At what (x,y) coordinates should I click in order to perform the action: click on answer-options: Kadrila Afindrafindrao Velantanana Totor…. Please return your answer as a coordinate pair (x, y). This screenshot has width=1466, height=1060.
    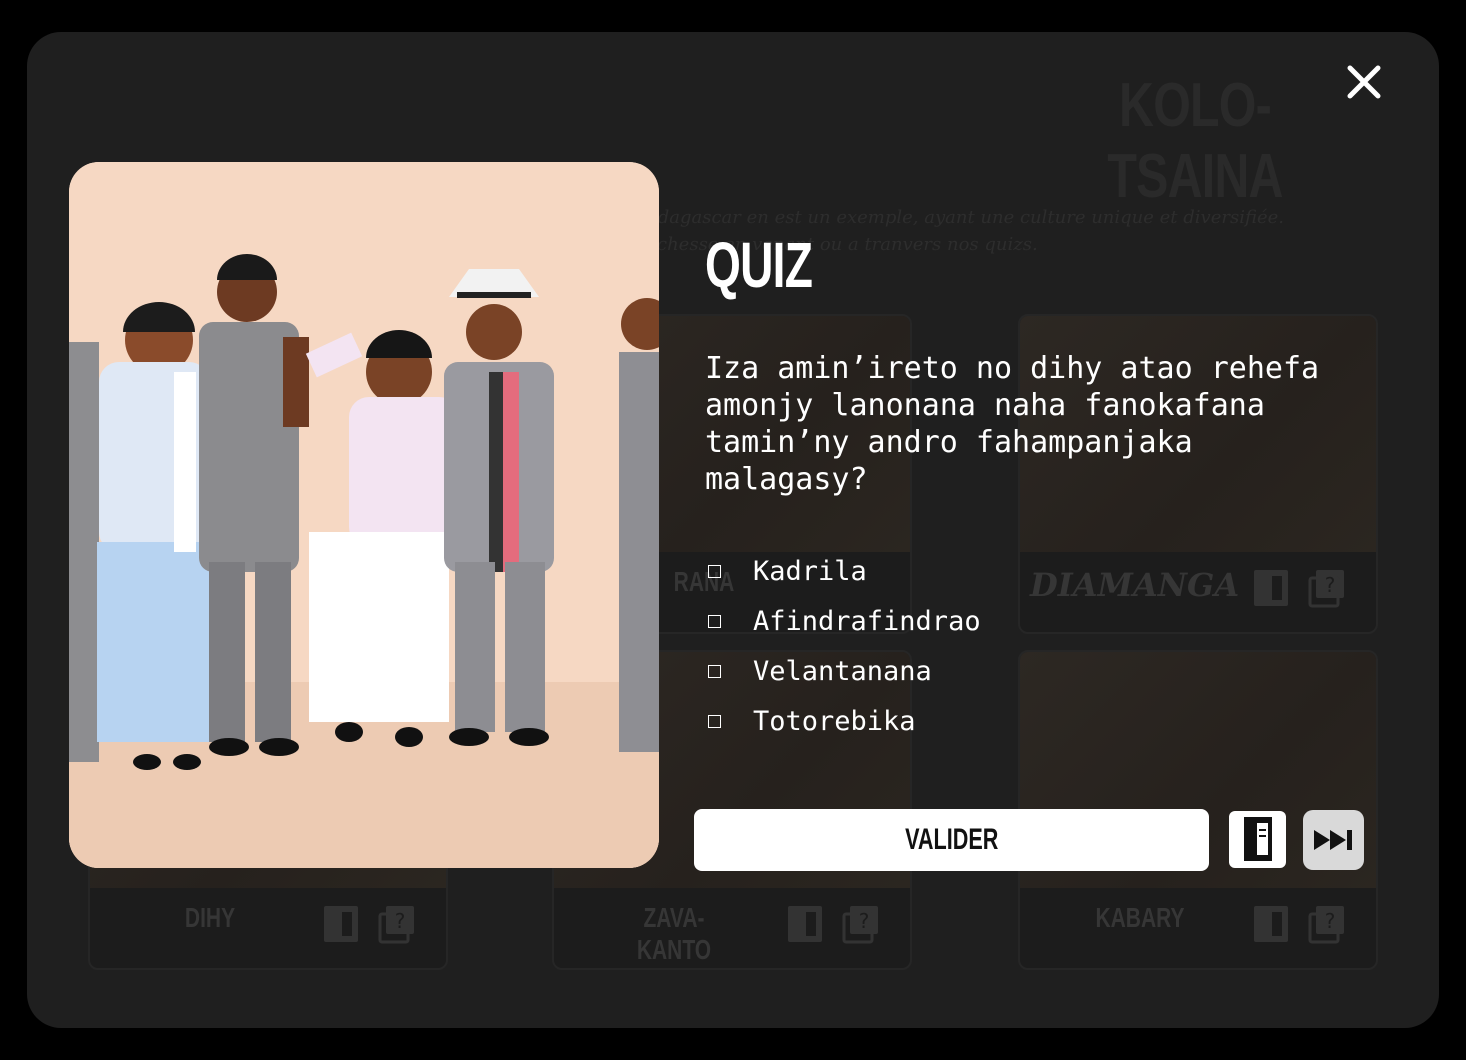
    Looking at the image, I should click on (918, 646).